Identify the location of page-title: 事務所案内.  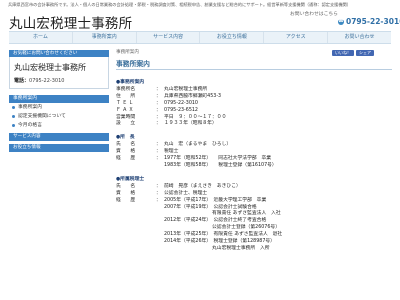
(254, 64).